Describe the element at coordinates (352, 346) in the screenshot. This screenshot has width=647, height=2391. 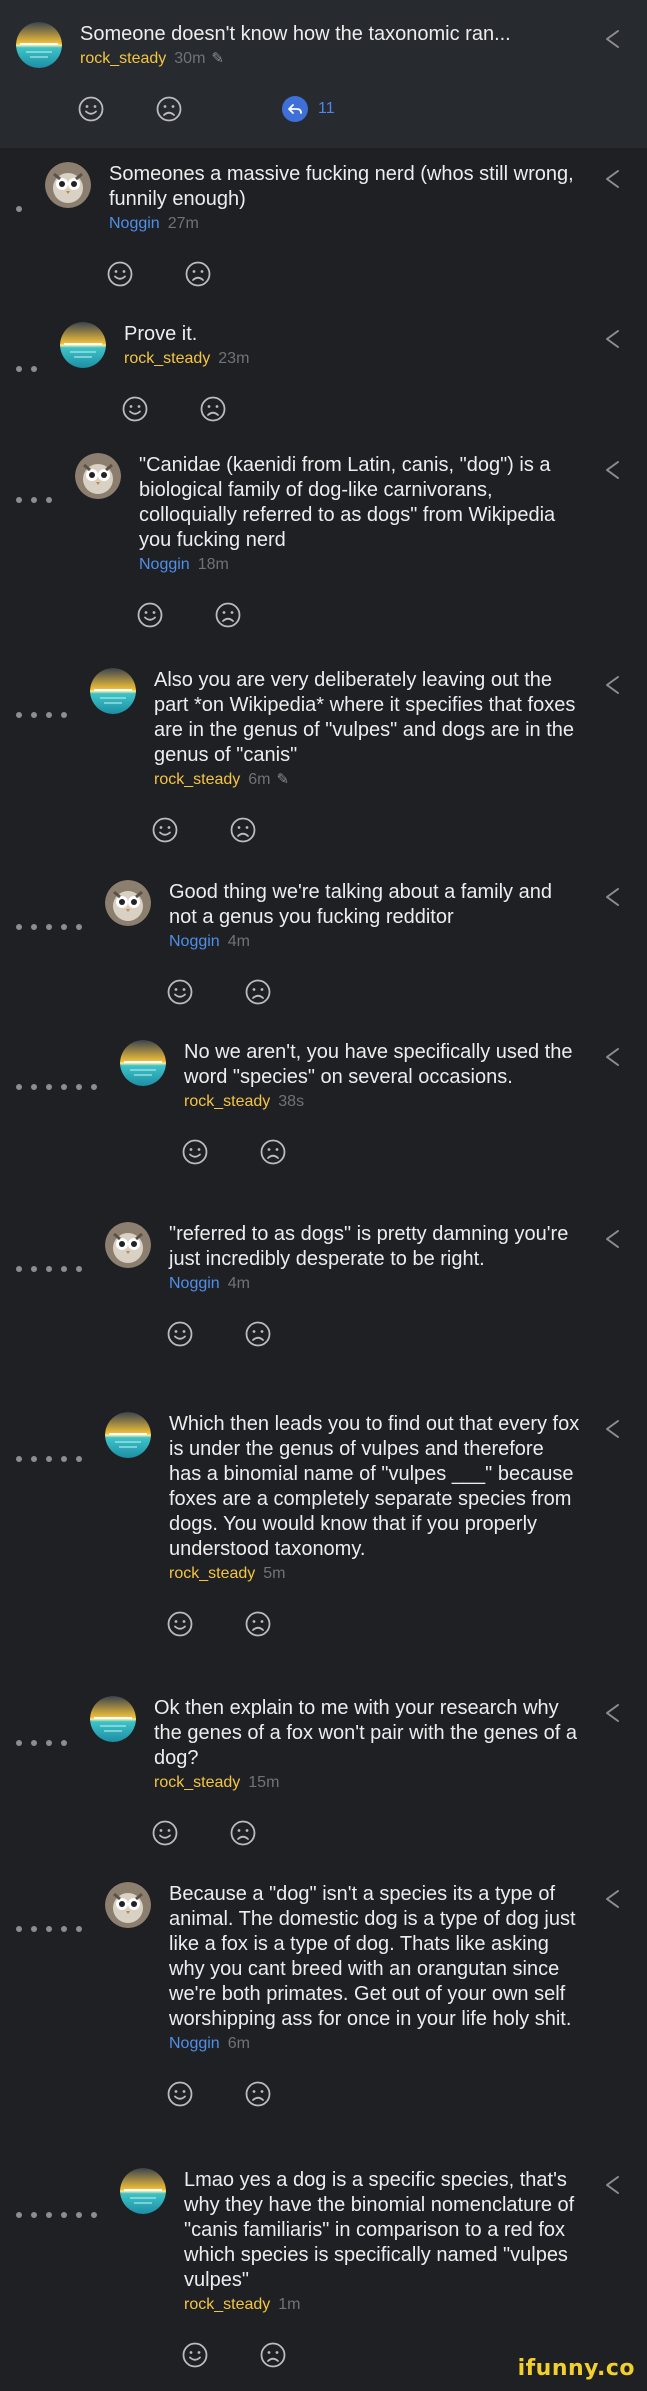
I see `comment-body: Prove it. rock_steady 23m` at that location.